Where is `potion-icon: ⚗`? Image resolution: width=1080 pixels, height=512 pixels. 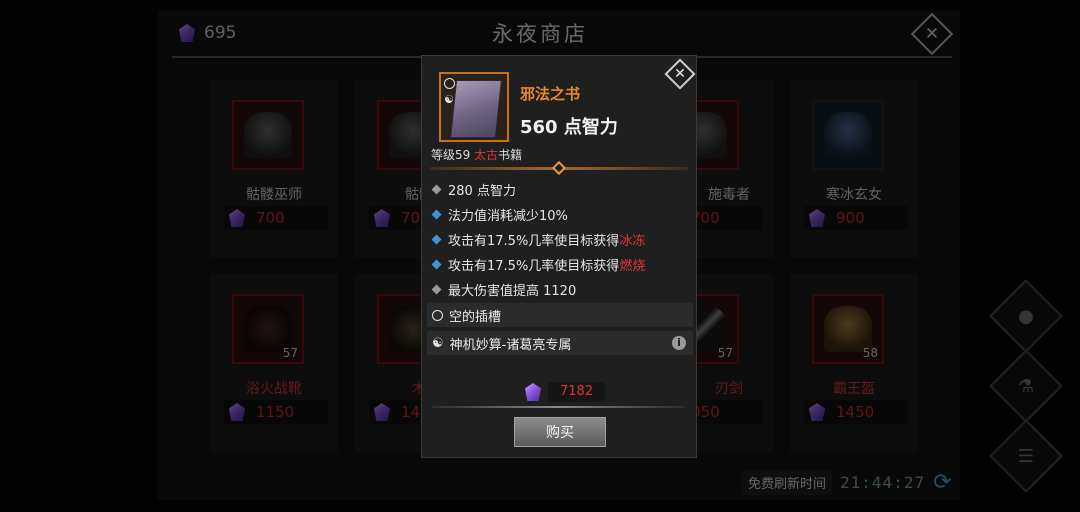 potion-icon: ⚗ is located at coordinates (1026, 386).